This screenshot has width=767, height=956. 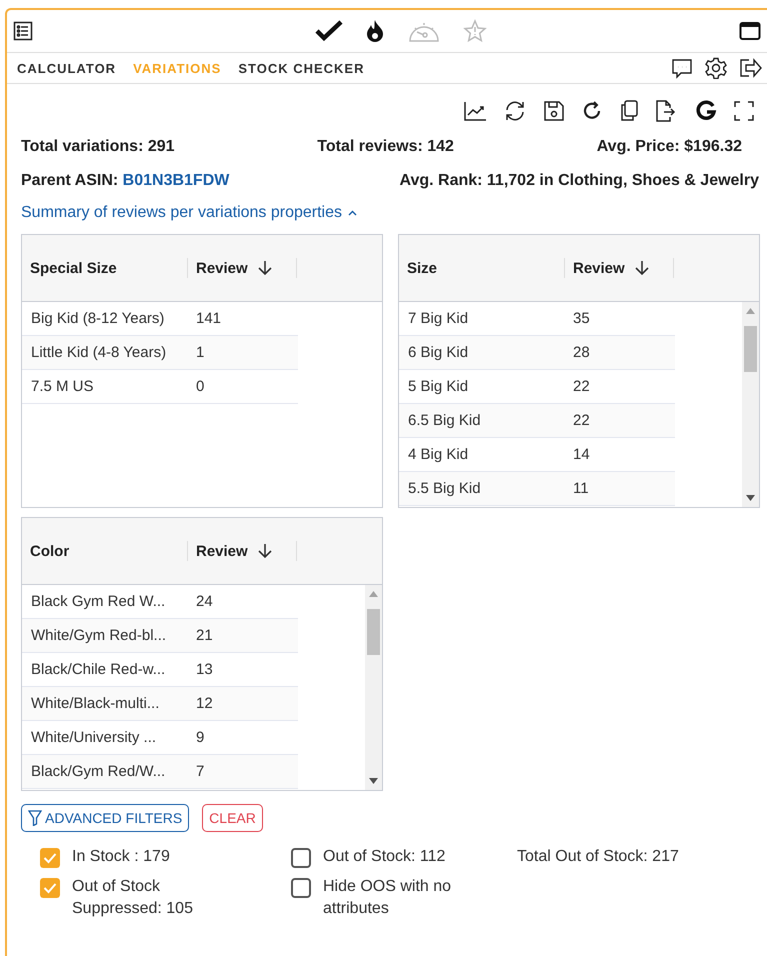 I want to click on column-header: Color, so click(x=50, y=551).